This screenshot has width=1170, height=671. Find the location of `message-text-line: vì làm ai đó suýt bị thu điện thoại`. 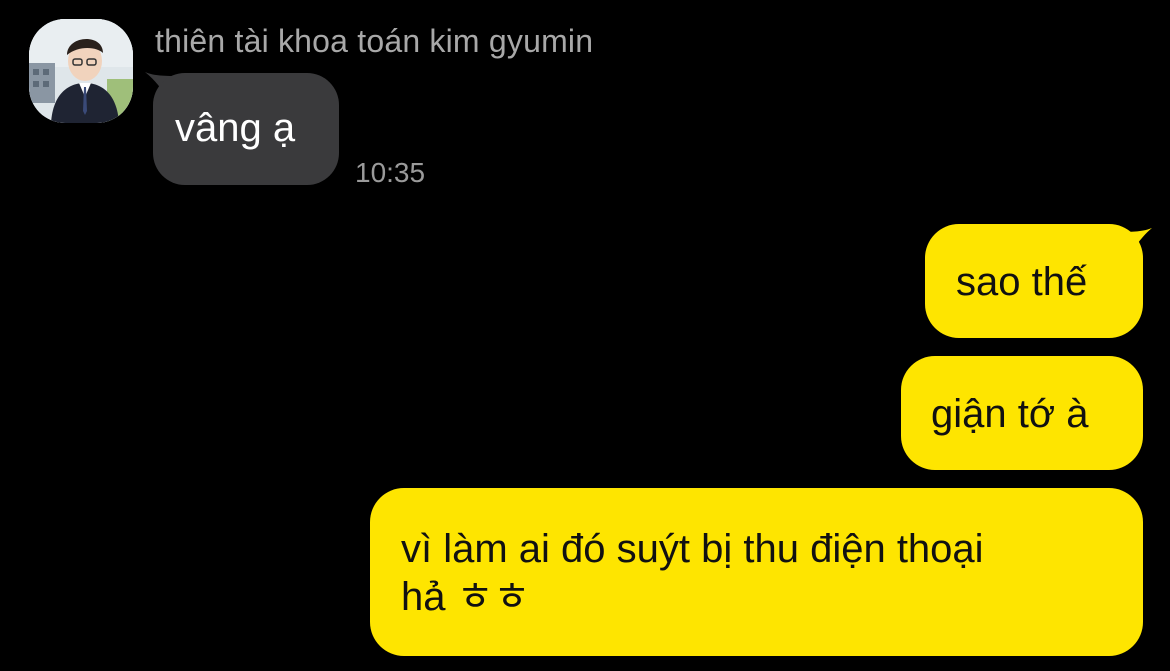

message-text-line: vì làm ai đó suýt bị thu điện thoại is located at coordinates (692, 549).